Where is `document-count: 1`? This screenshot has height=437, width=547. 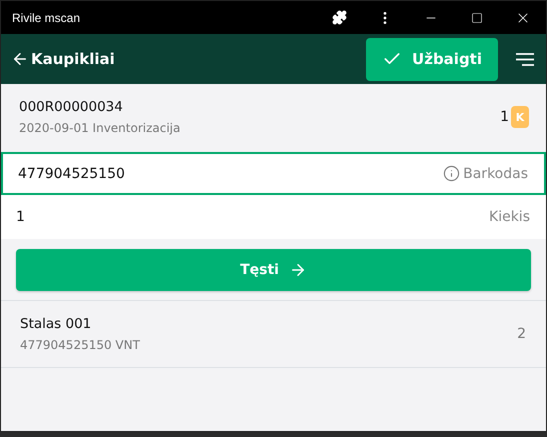
document-count: 1 is located at coordinates (504, 117).